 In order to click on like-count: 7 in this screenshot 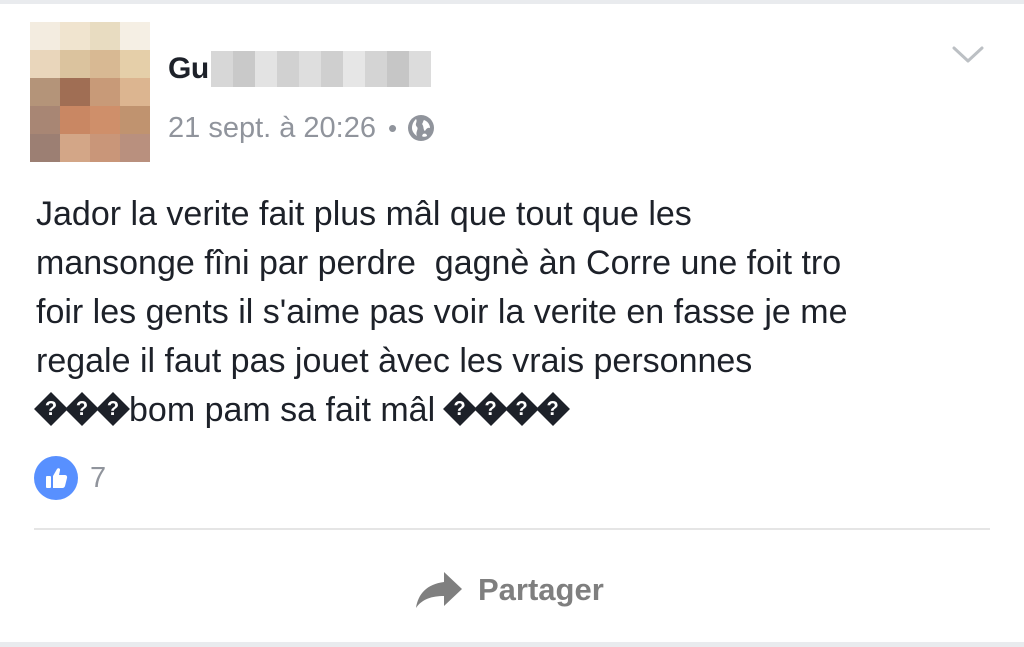, I will do `click(98, 477)`.